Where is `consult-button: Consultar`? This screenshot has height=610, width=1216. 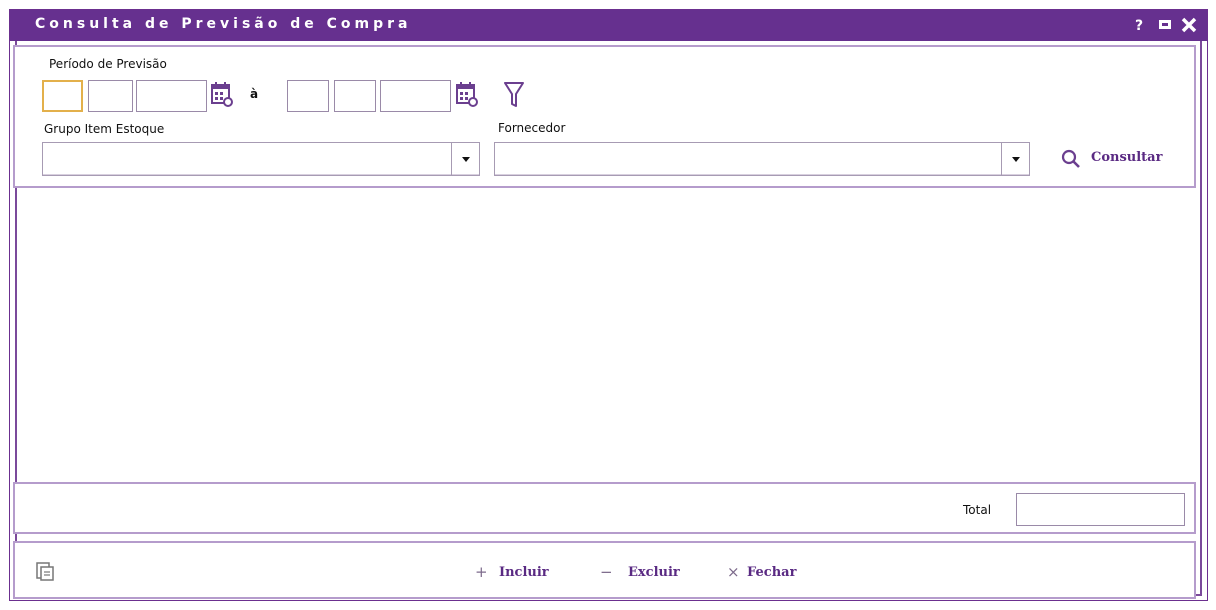
consult-button: Consultar is located at coordinates (1117, 159).